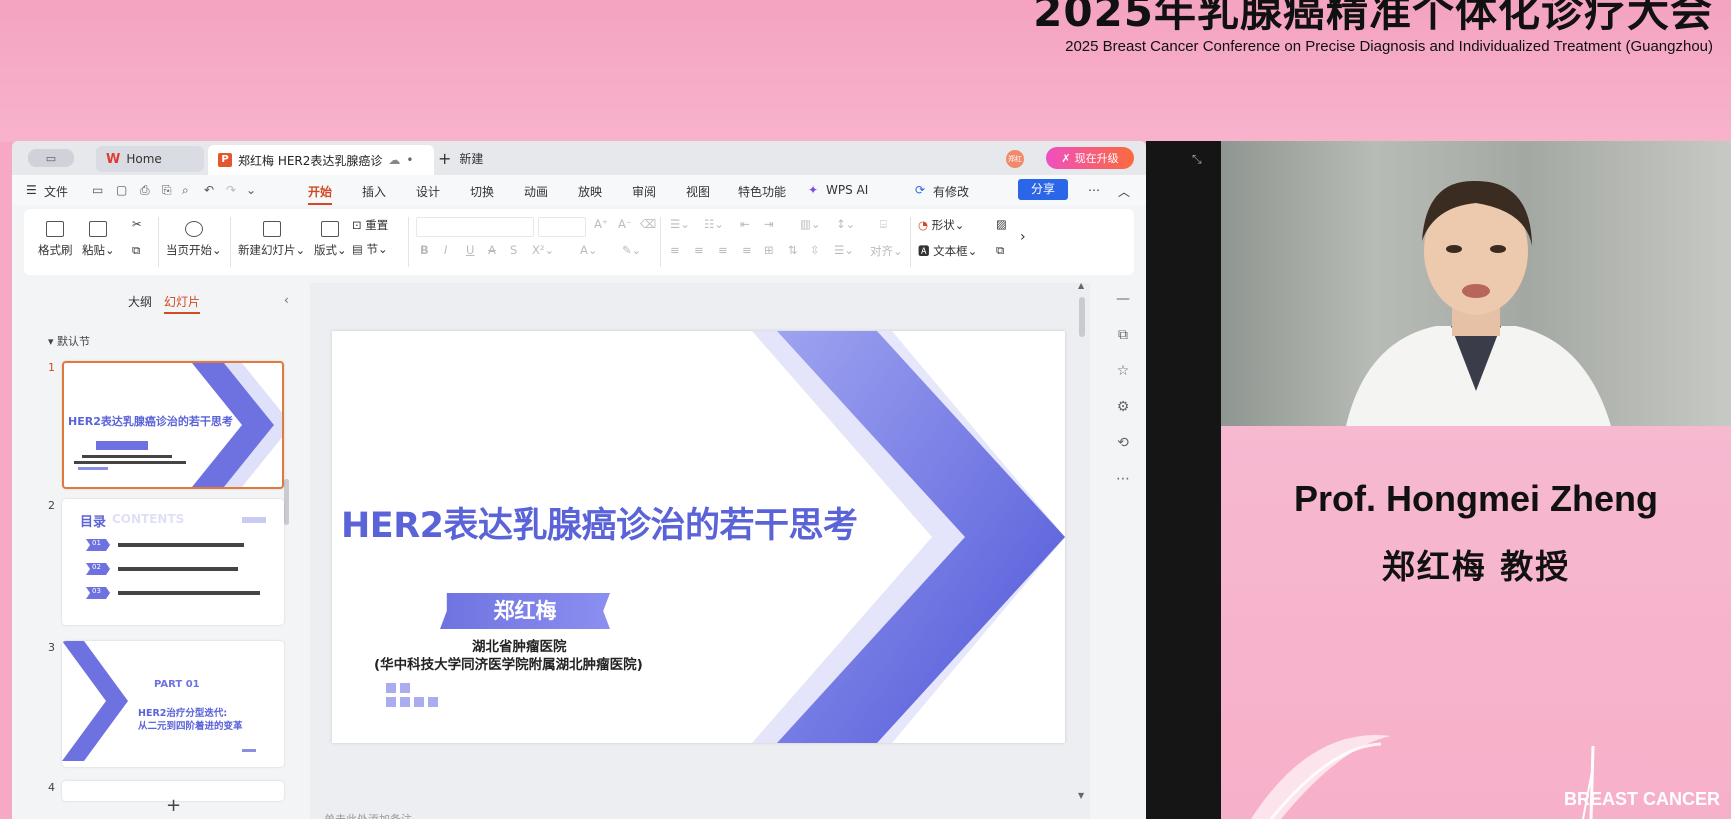 The image size is (1731, 819). I want to click on slide-affiliation: (华中科技大学同济医学院附属湖北肿瘤医院), so click(508, 665).